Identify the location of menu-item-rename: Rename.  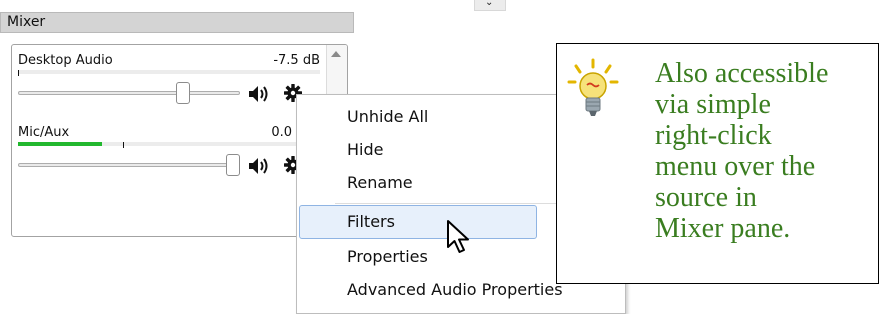
(418, 183).